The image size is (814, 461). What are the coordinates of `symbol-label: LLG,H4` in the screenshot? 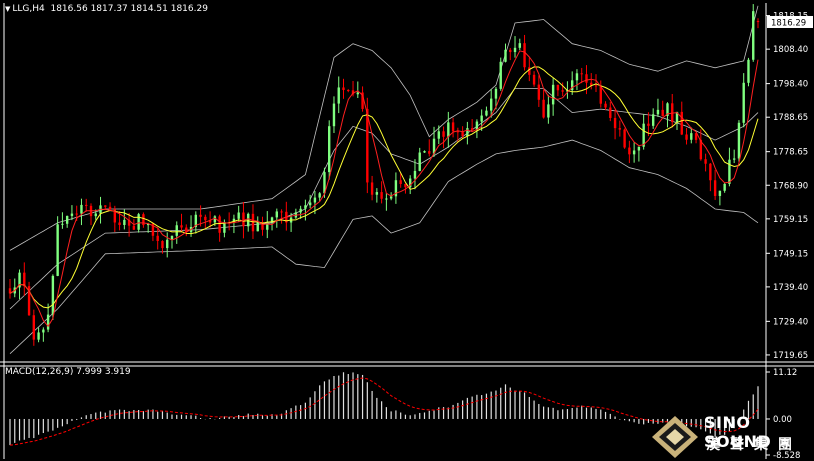 It's located at (28, 9).